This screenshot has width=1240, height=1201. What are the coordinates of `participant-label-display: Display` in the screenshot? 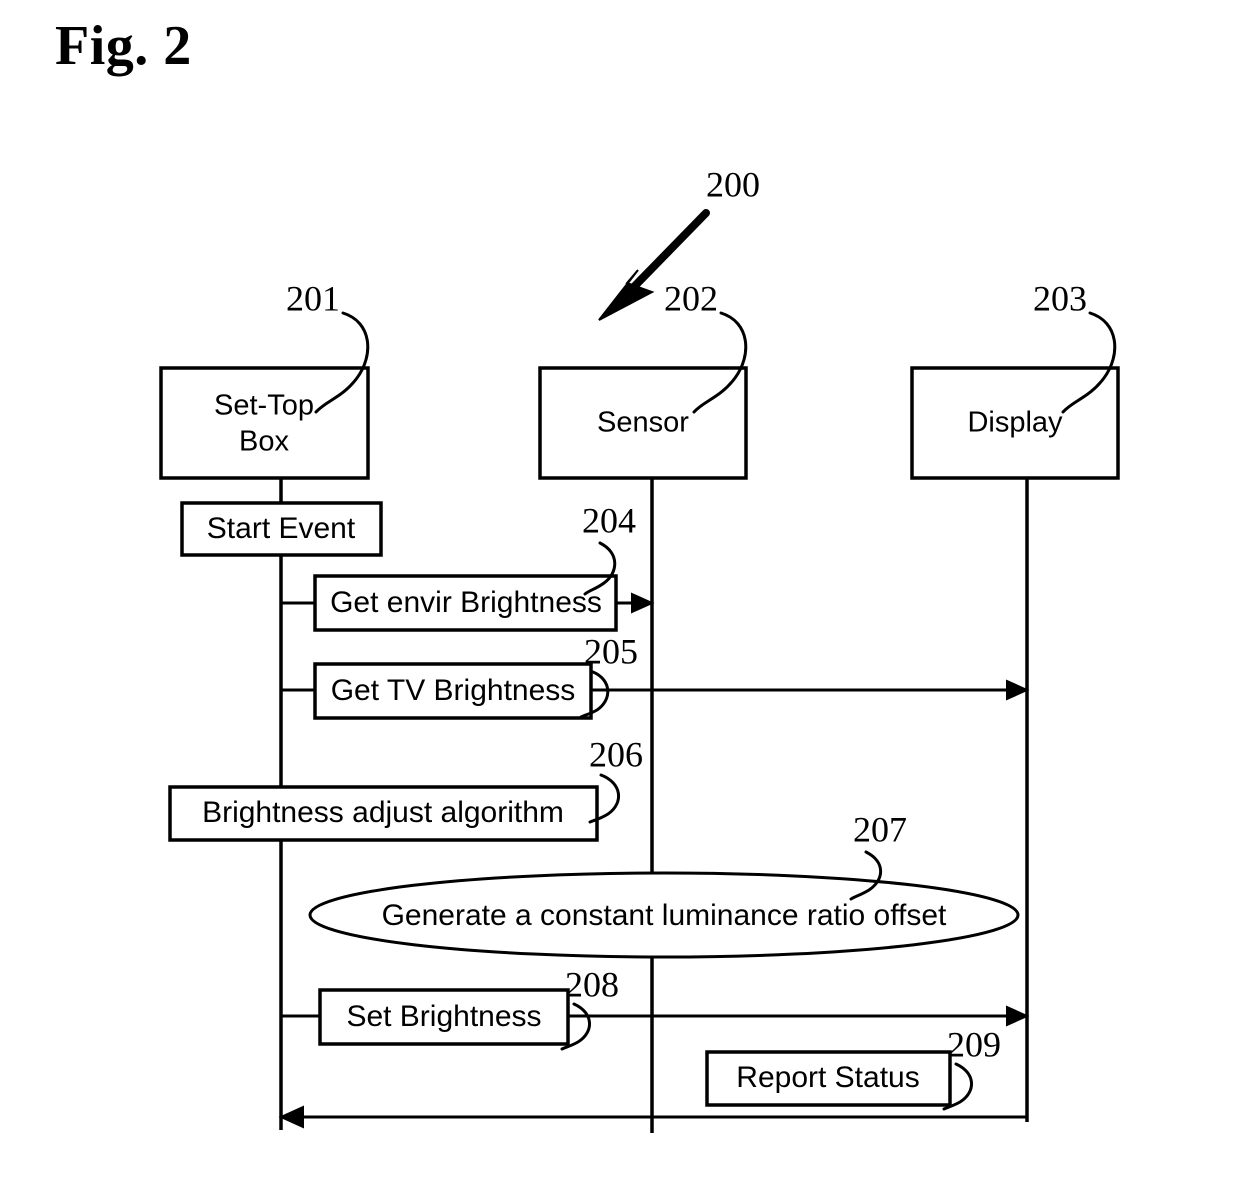 It's located at (1015, 423).